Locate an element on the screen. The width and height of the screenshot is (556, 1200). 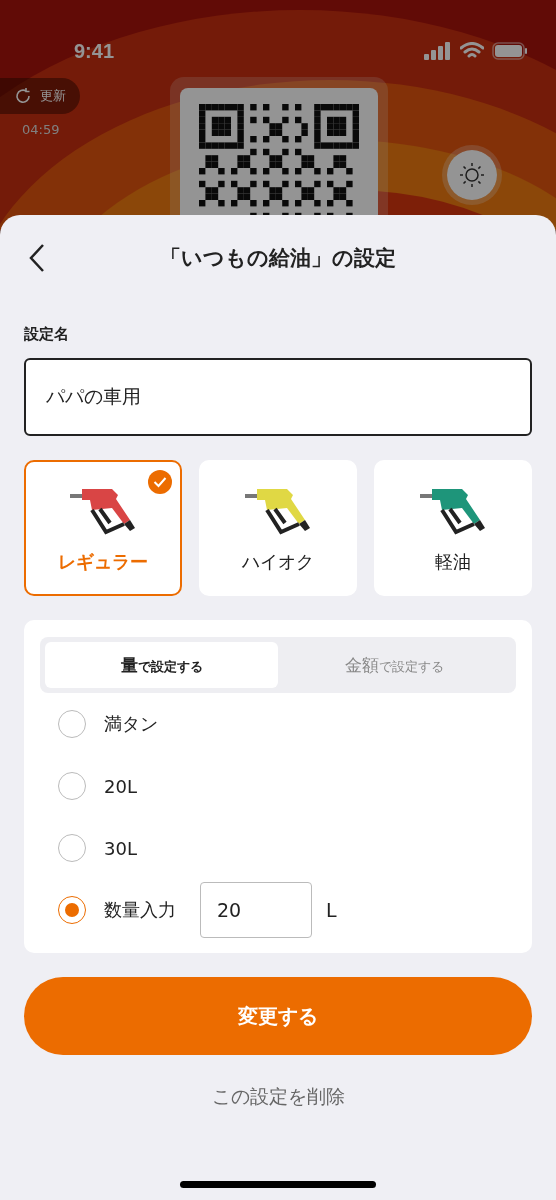
fuel-type-card: ハイオク is located at coordinates (278, 528).